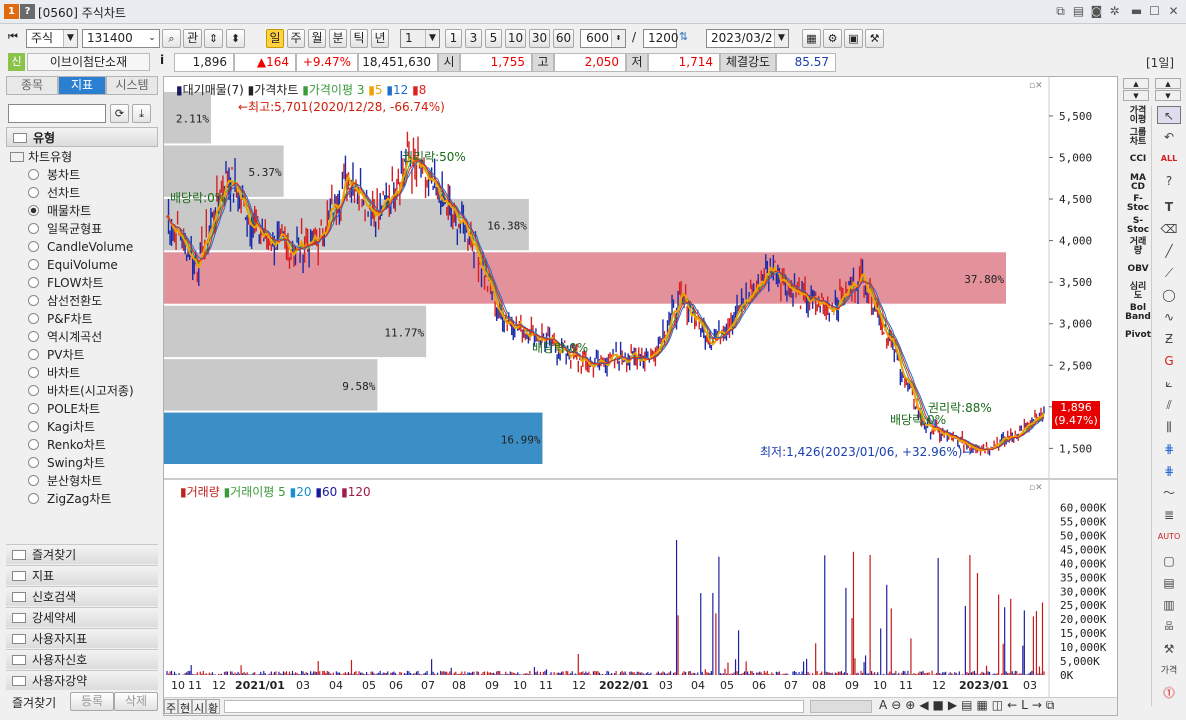 Image resolution: width=1186 pixels, height=720 pixels. What do you see at coordinates (69, 499) in the screenshot?
I see `chart-type-item: ZigZag차트` at bounding box center [69, 499].